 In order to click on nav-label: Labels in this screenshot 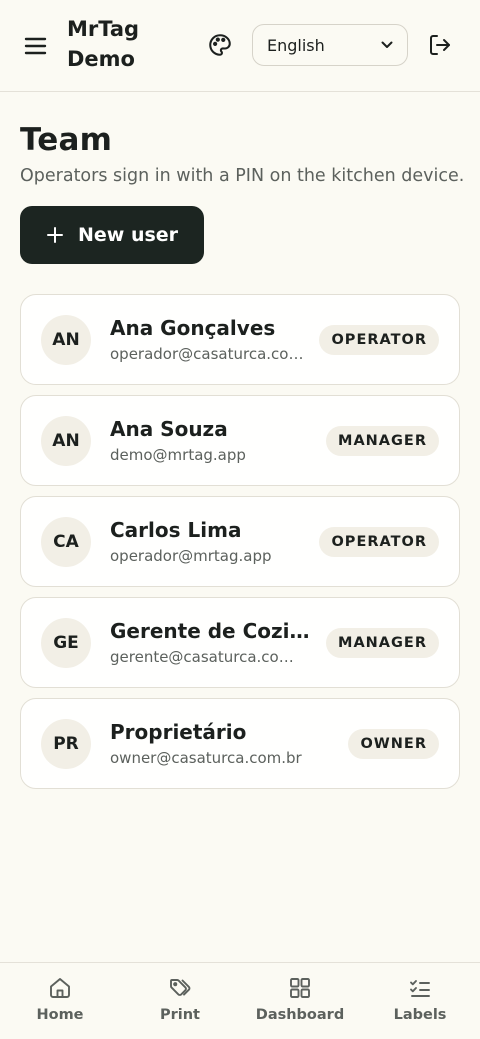, I will do `click(420, 1015)`.